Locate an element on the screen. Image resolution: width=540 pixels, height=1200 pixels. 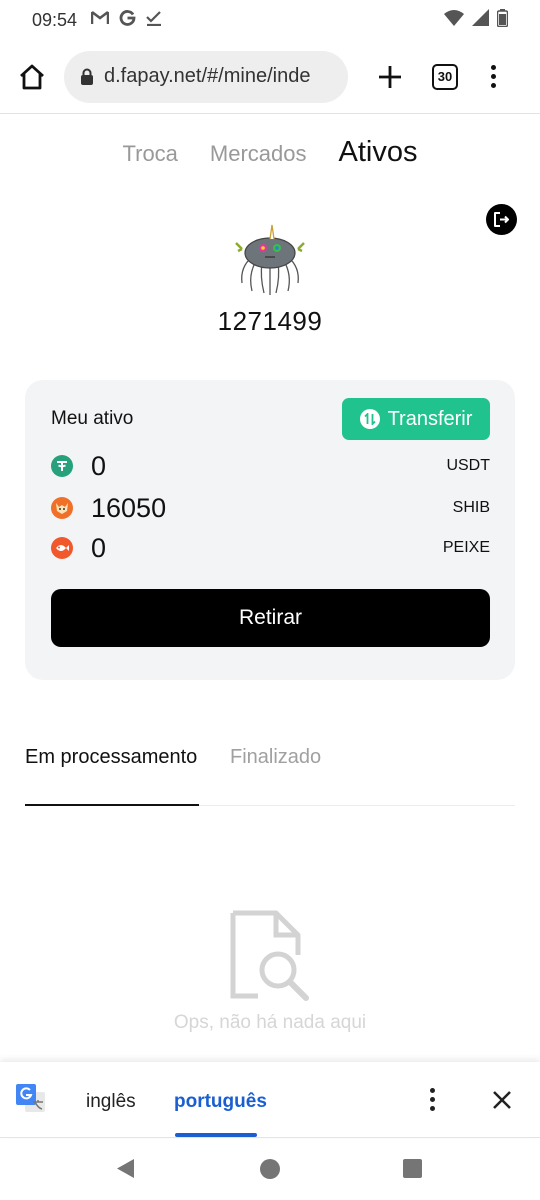
close-translate-button is located at coordinates (502, 1102).